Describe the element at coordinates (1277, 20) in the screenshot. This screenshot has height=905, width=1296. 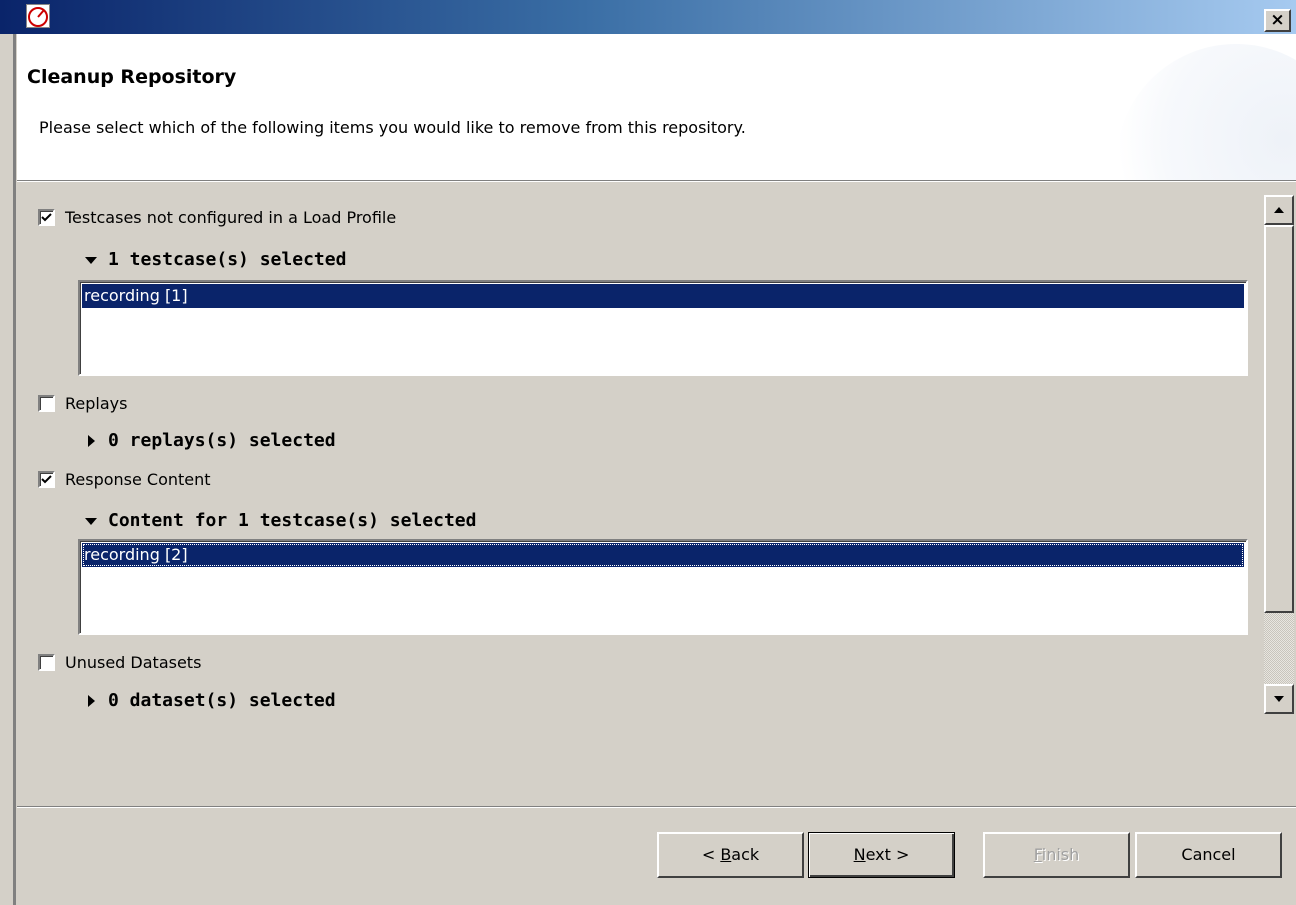
I see `close-button: ×` at that location.